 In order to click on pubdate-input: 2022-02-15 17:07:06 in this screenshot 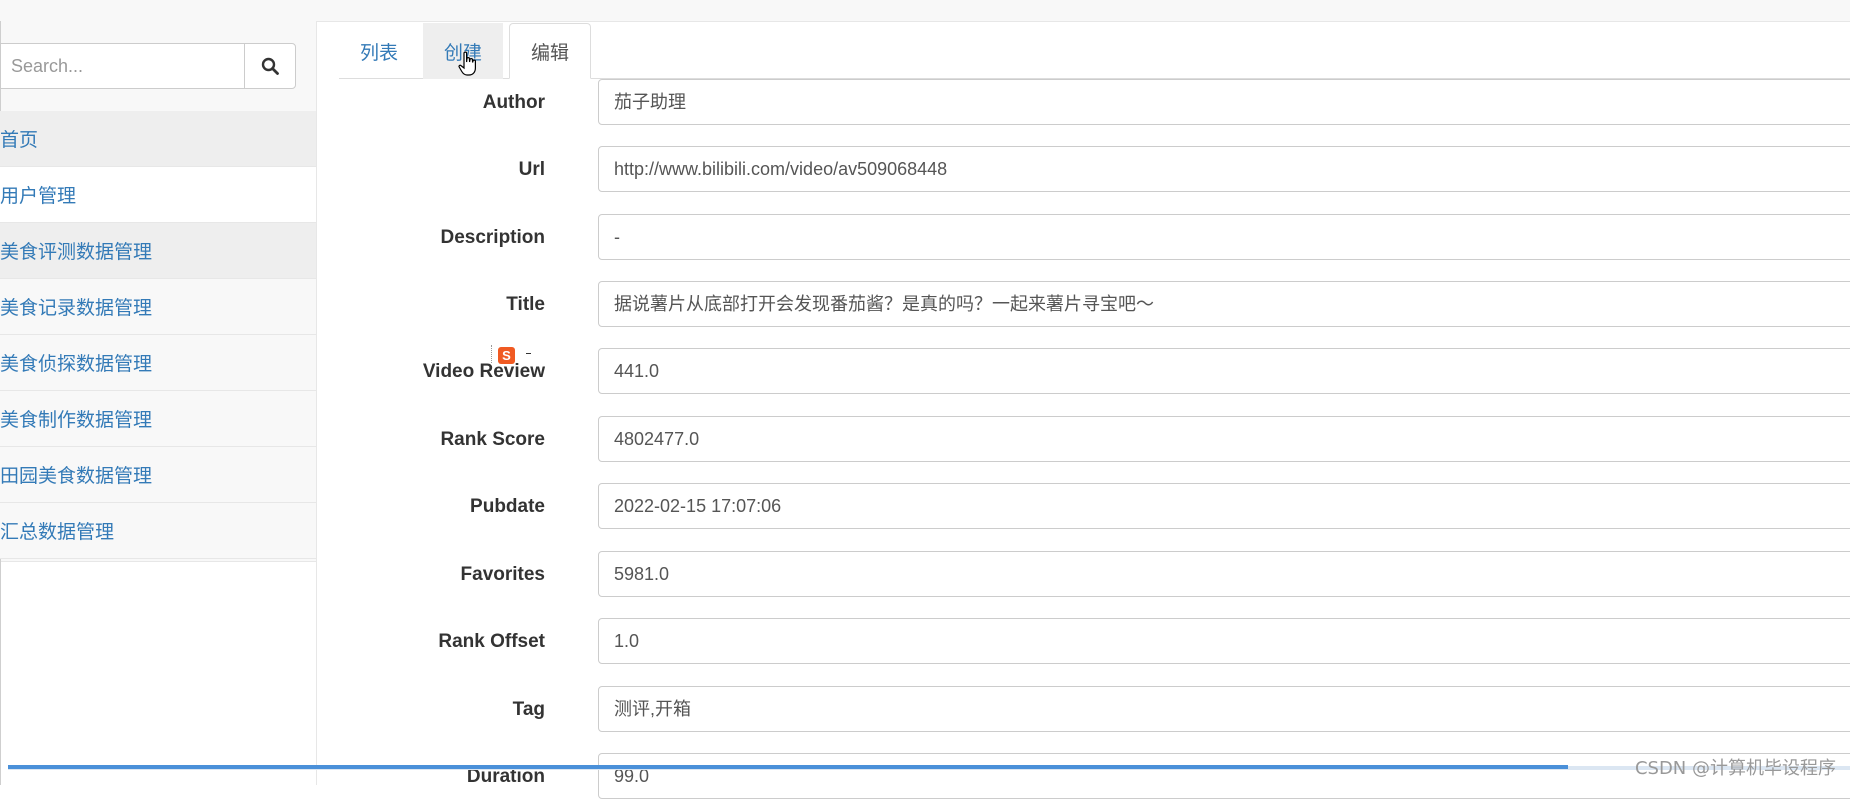, I will do `click(1224, 506)`.